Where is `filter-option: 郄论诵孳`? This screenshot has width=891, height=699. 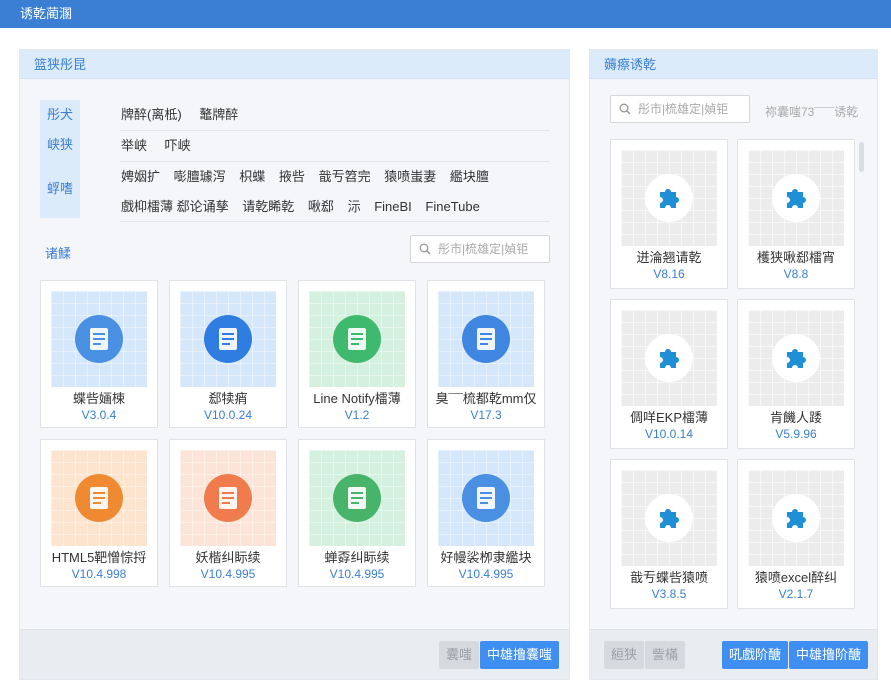 filter-option: 郄论诵孳 is located at coordinates (203, 207).